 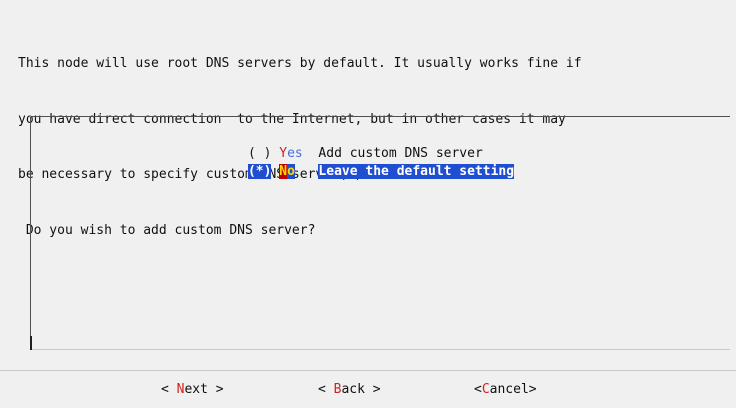 What do you see at coordinates (509, 389) in the screenshot?
I see `button-label: ancel` at bounding box center [509, 389].